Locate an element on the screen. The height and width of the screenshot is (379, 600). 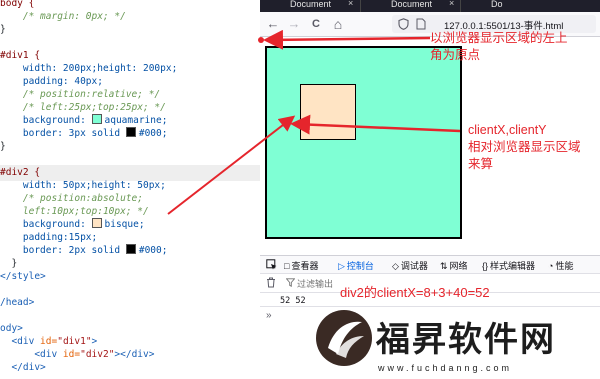
devtools-toolbar: □ 查看器 ▷ 控制台 ◇ 调试器 ⇅ 网络 {} 样式编辑器 ◔ 性能 is located at coordinates (430, 264).